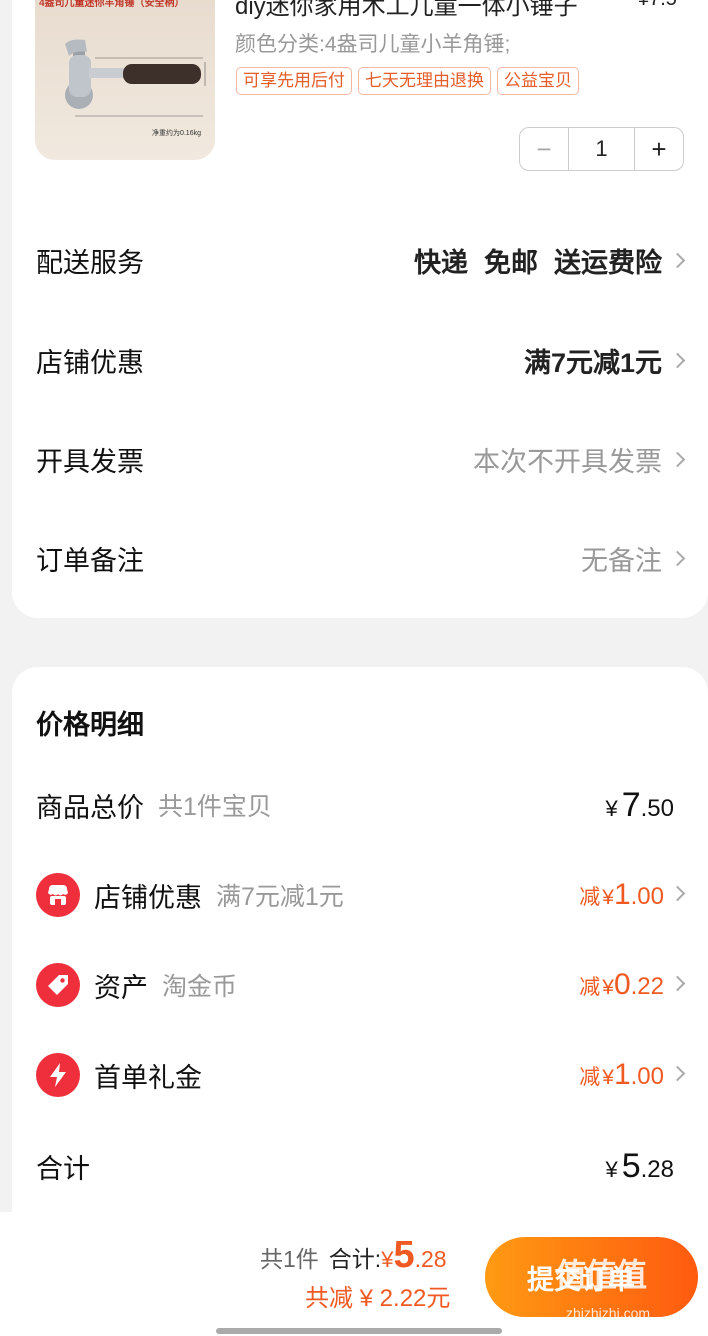 This screenshot has height=1336, width=708. What do you see at coordinates (121, 987) in the screenshot?
I see `assets-label: 资产` at bounding box center [121, 987].